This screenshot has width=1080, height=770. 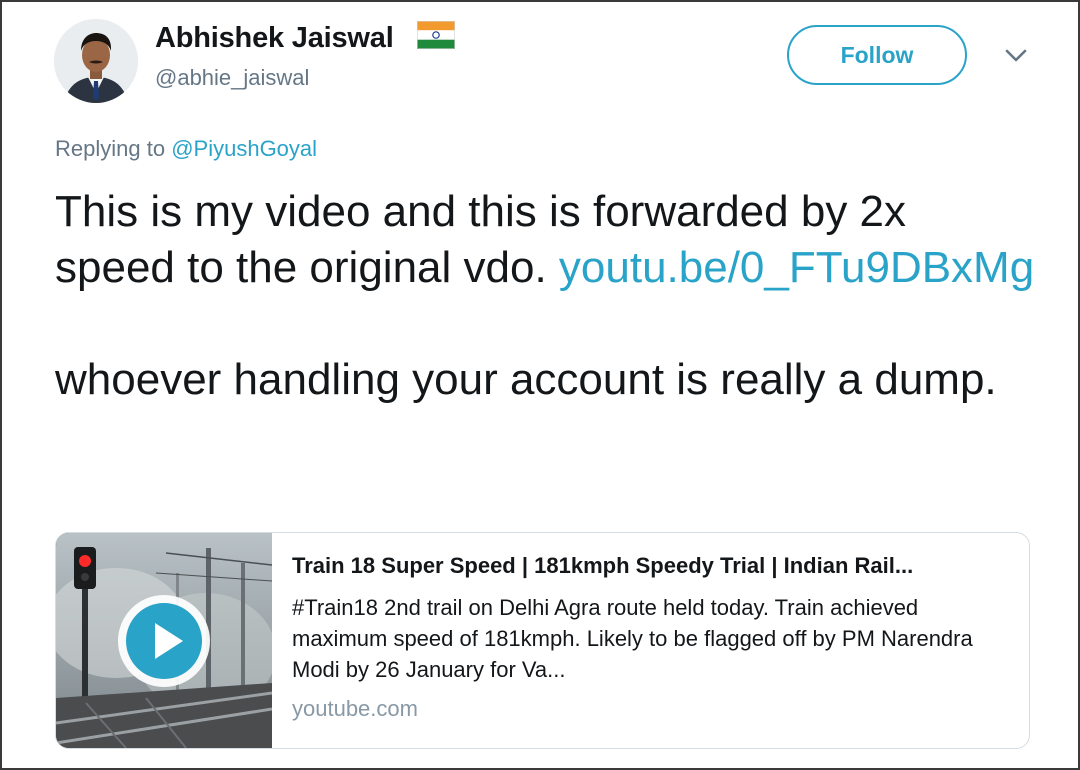 What do you see at coordinates (1016, 56) in the screenshot?
I see `chevron-down-icon` at bounding box center [1016, 56].